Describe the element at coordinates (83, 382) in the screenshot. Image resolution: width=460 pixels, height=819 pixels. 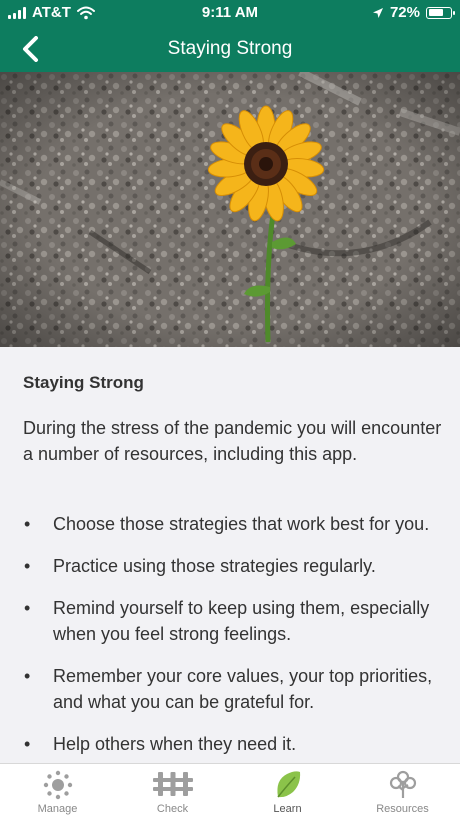
I see `article-heading: Staying Strong` at that location.